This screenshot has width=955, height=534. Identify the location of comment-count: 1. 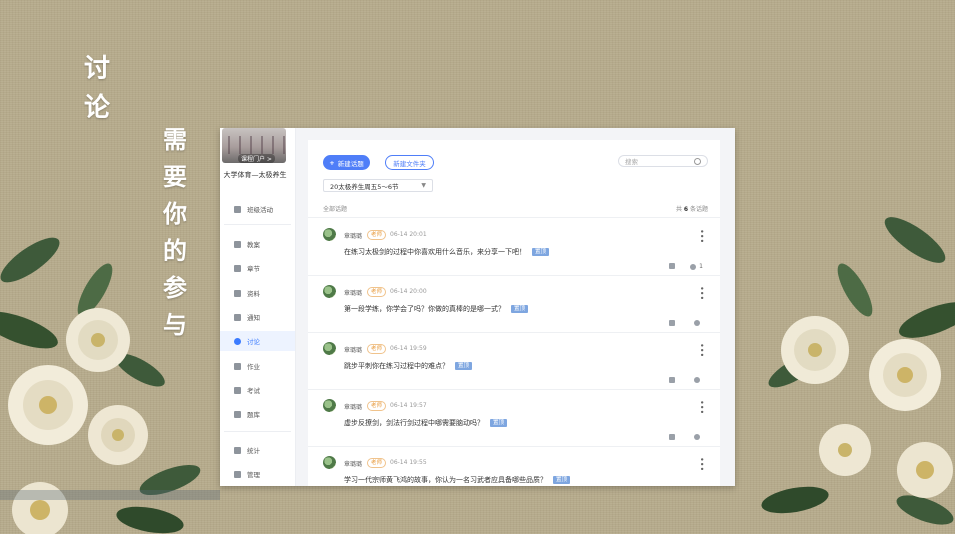
(701, 266).